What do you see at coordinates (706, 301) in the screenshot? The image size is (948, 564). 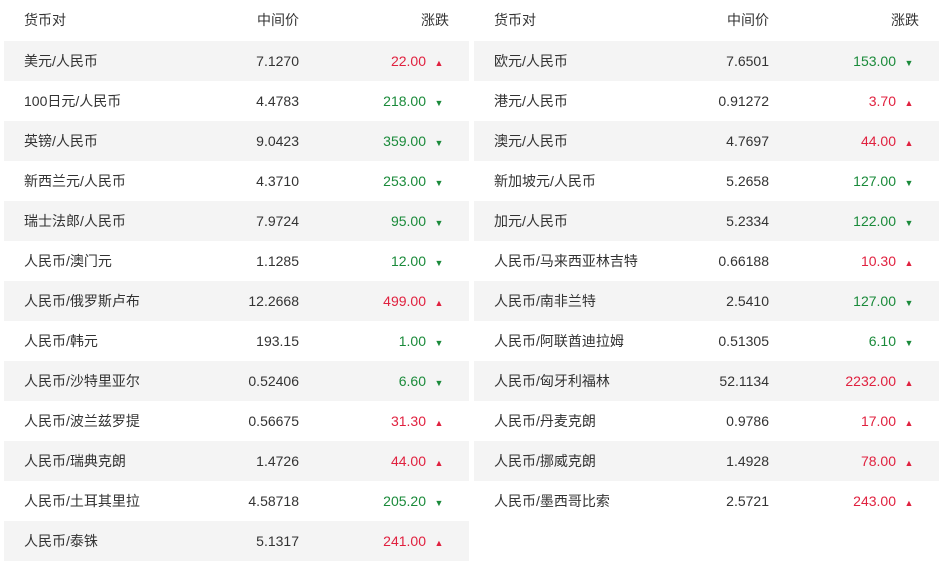 I see `table-row: 人民币/南非兰特 2.5410 127.00 ▼` at bounding box center [706, 301].